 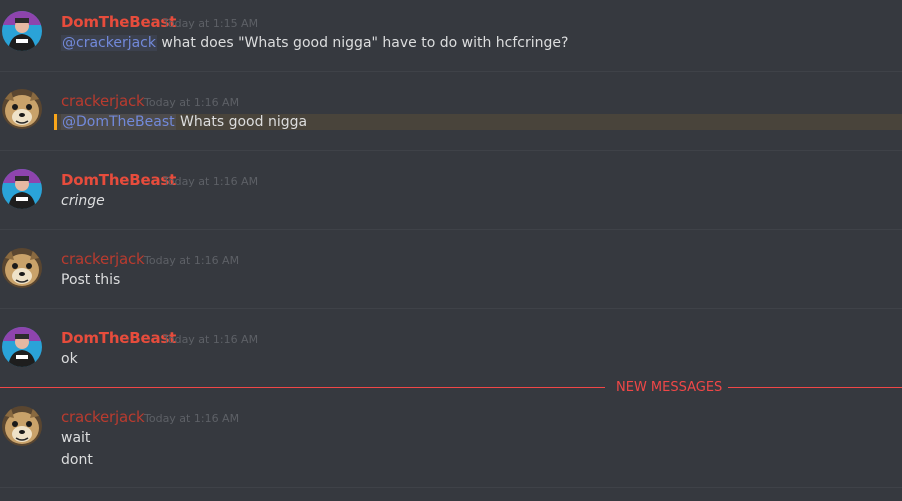 I want to click on message-content: ok, so click(x=69, y=359).